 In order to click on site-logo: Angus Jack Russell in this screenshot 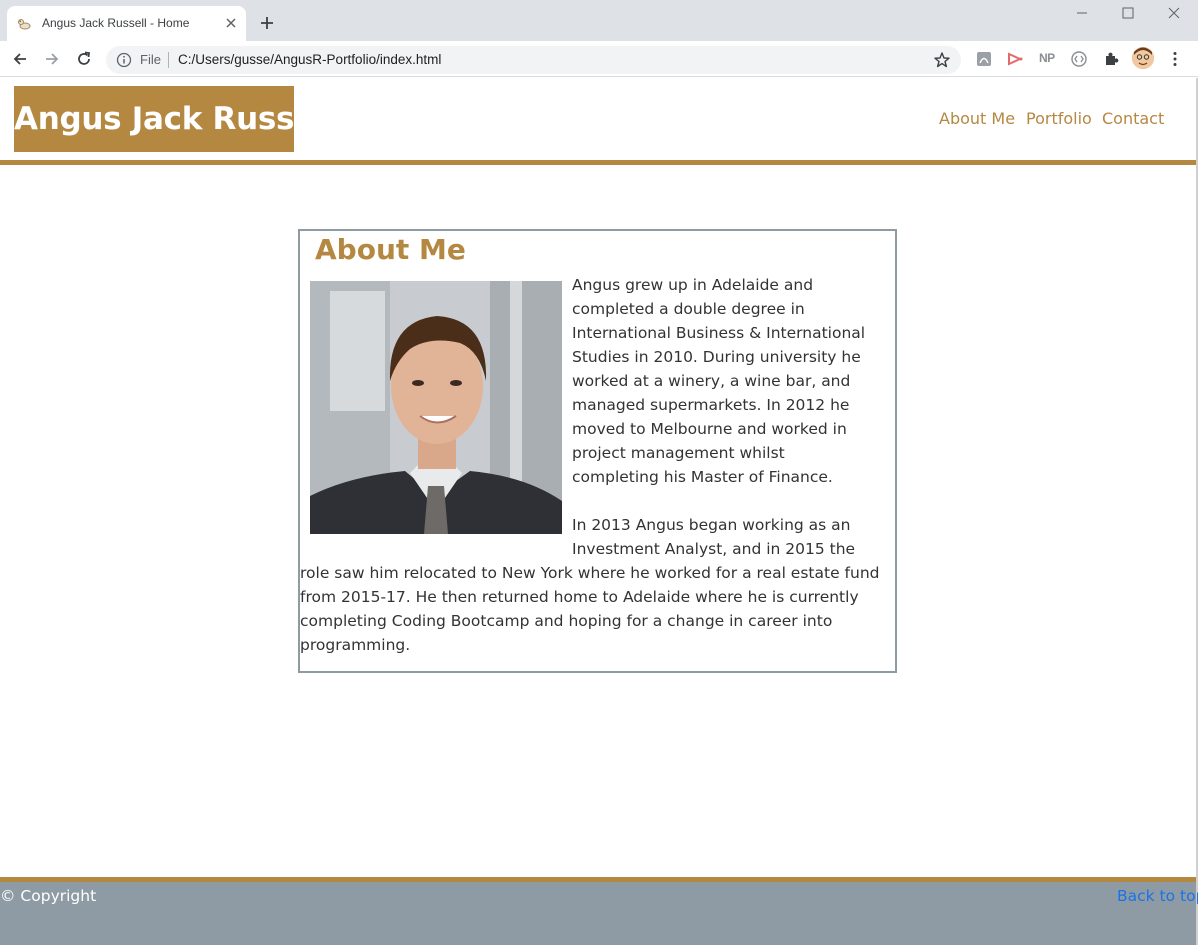, I will do `click(175, 119)`.